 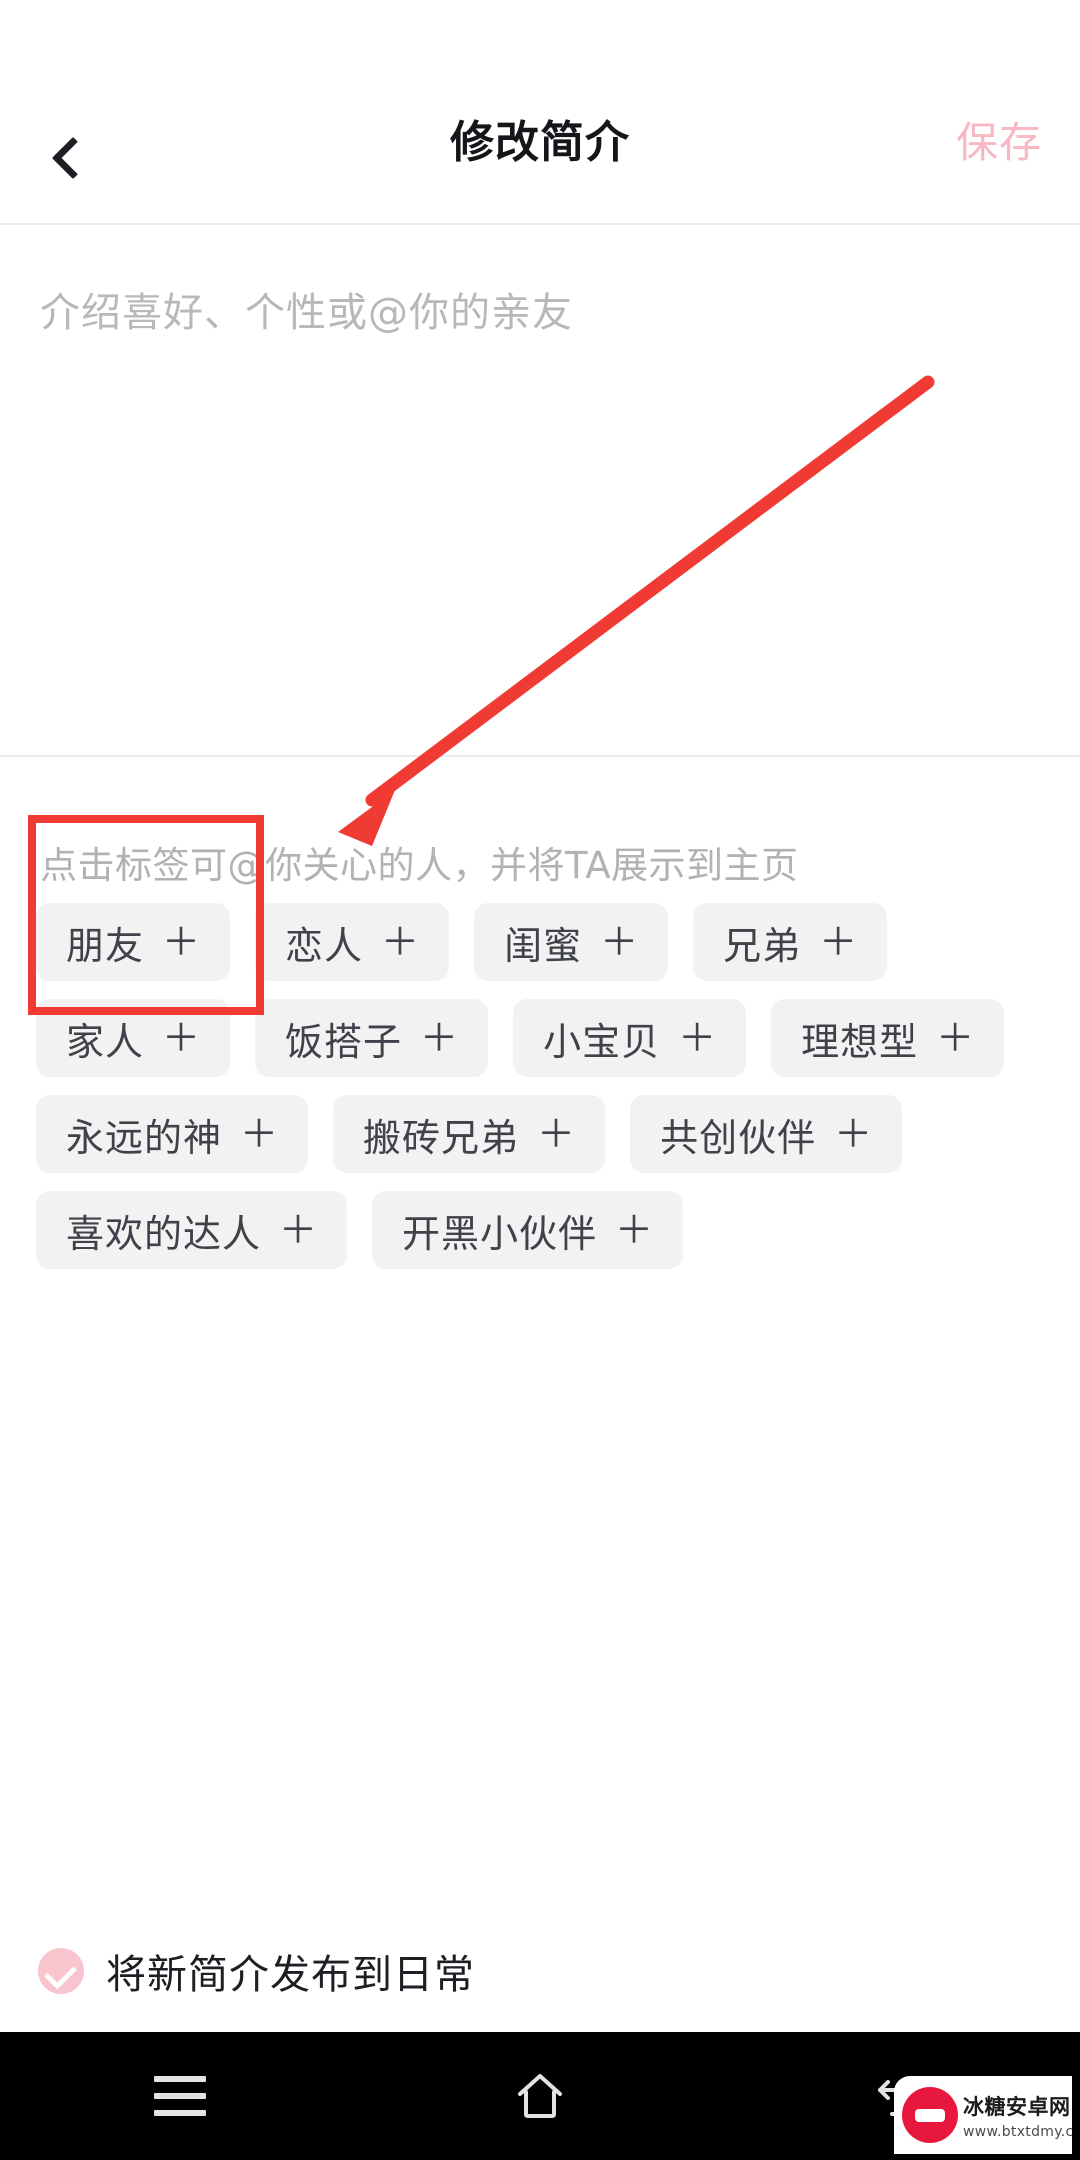 I want to click on tag-chip-label: 朋友, so click(x=105, y=945).